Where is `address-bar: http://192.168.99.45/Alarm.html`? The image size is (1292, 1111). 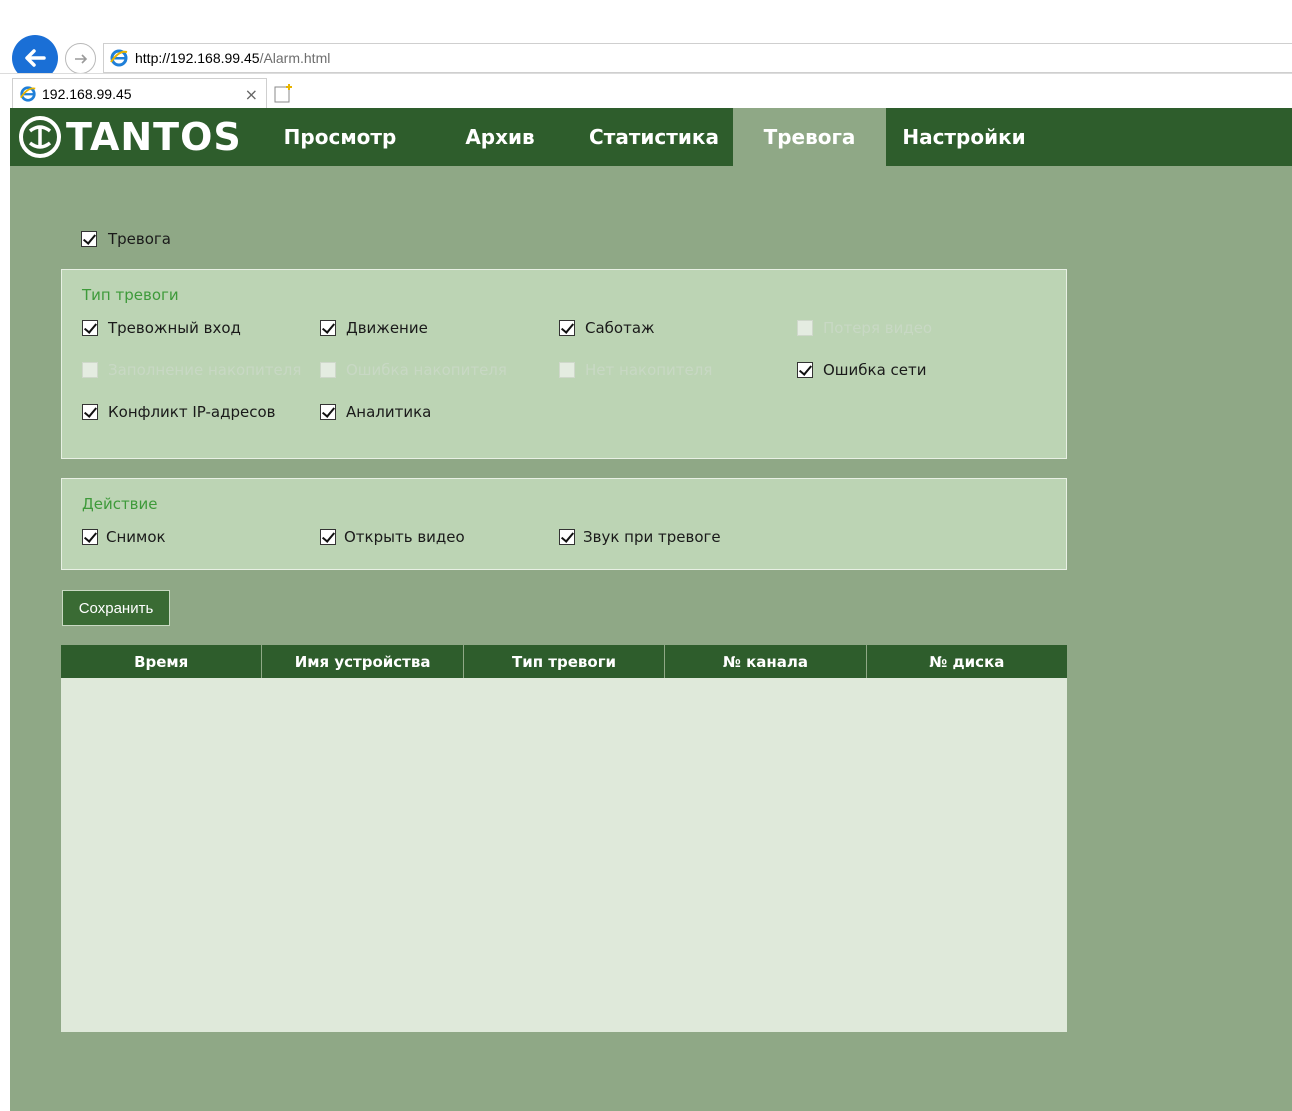 address-bar: http://192.168.99.45/Alarm.html is located at coordinates (697, 58).